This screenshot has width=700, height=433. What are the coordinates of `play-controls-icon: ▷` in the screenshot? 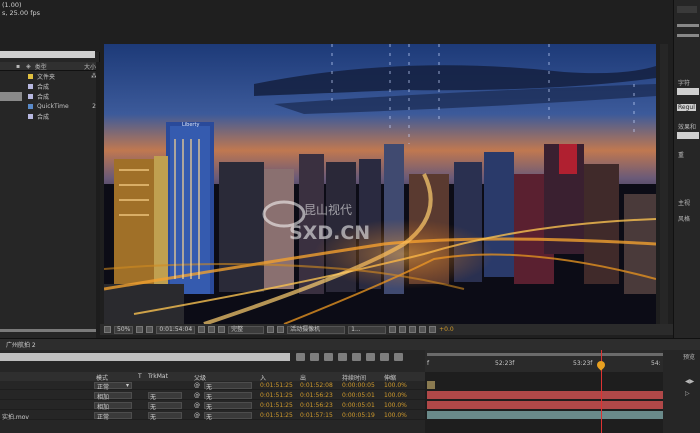 It's located at (687, 393).